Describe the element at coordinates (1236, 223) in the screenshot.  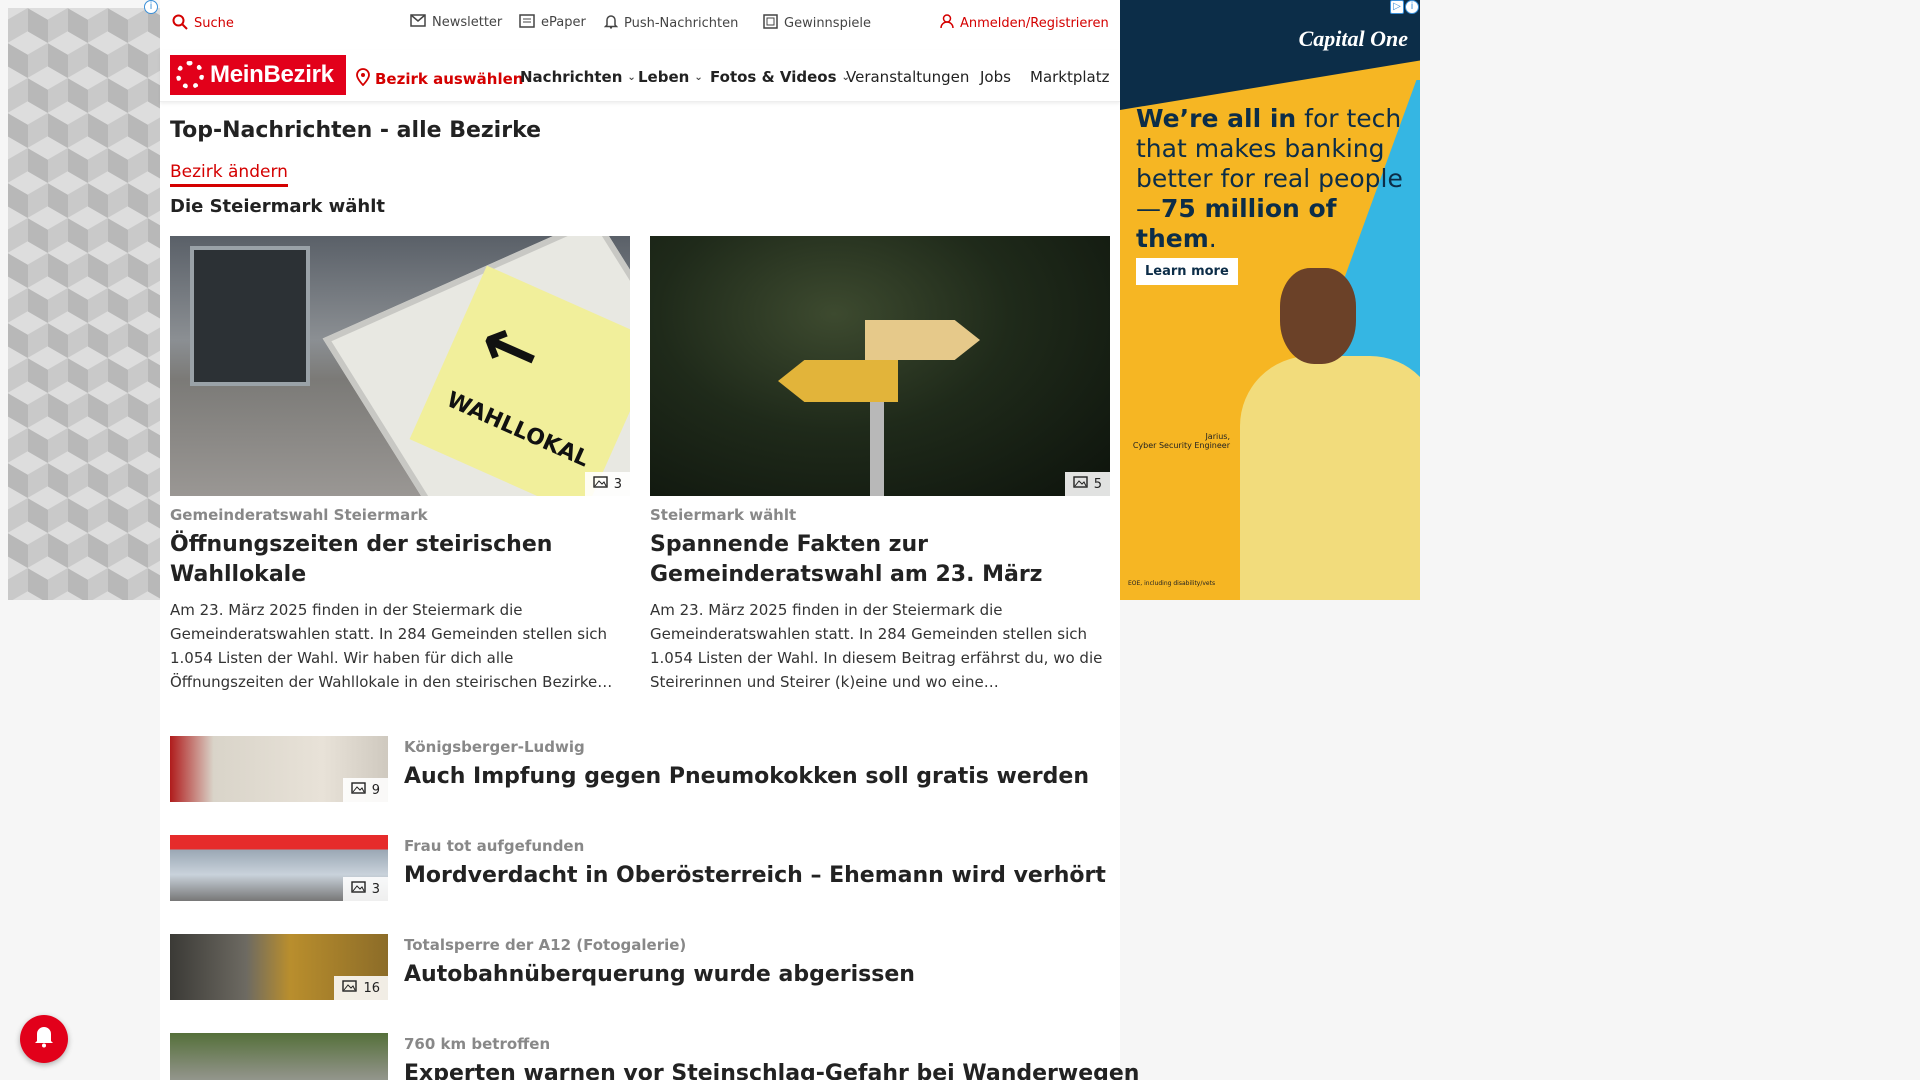
I see `ad-headline-bold: 75 million of them` at that location.